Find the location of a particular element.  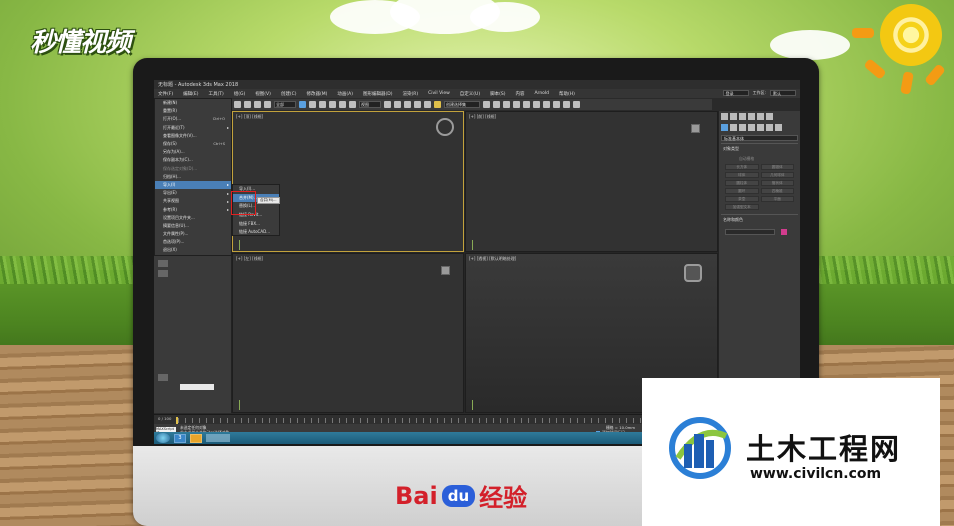

file-menu-item: 导入(I) ▸ is located at coordinates (193, 185).